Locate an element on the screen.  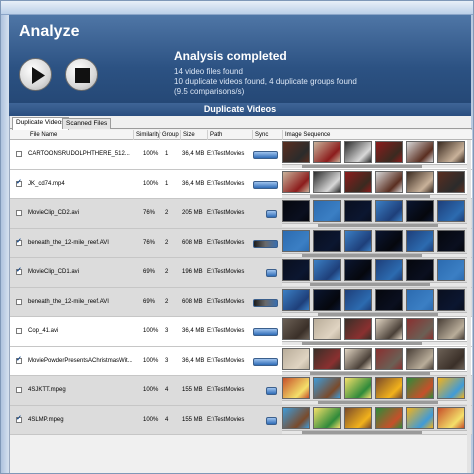
table-row: 4SJKTT.mpeg 100% 4 155 MB E:\TestMovies is located at coordinates (241, 391).